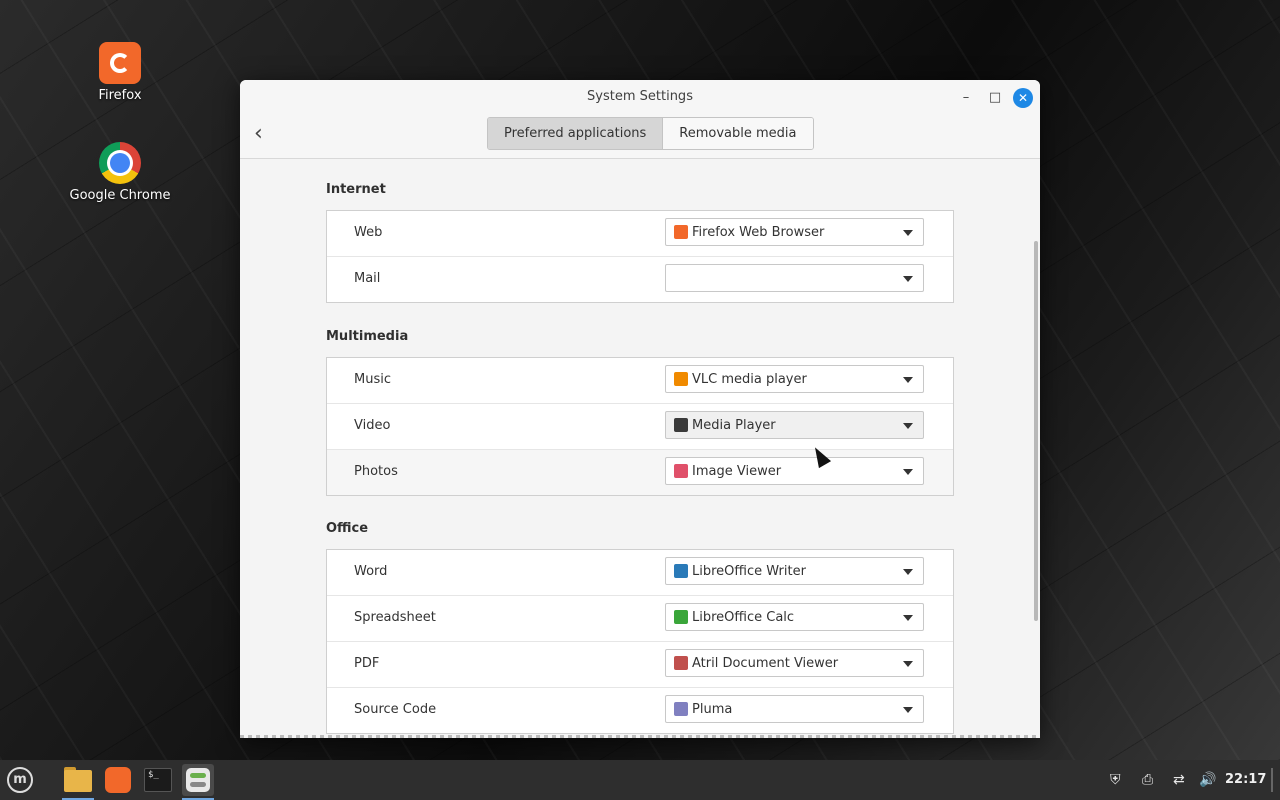 The image size is (1280, 800). I want to click on chrome-icon, so click(120, 163).